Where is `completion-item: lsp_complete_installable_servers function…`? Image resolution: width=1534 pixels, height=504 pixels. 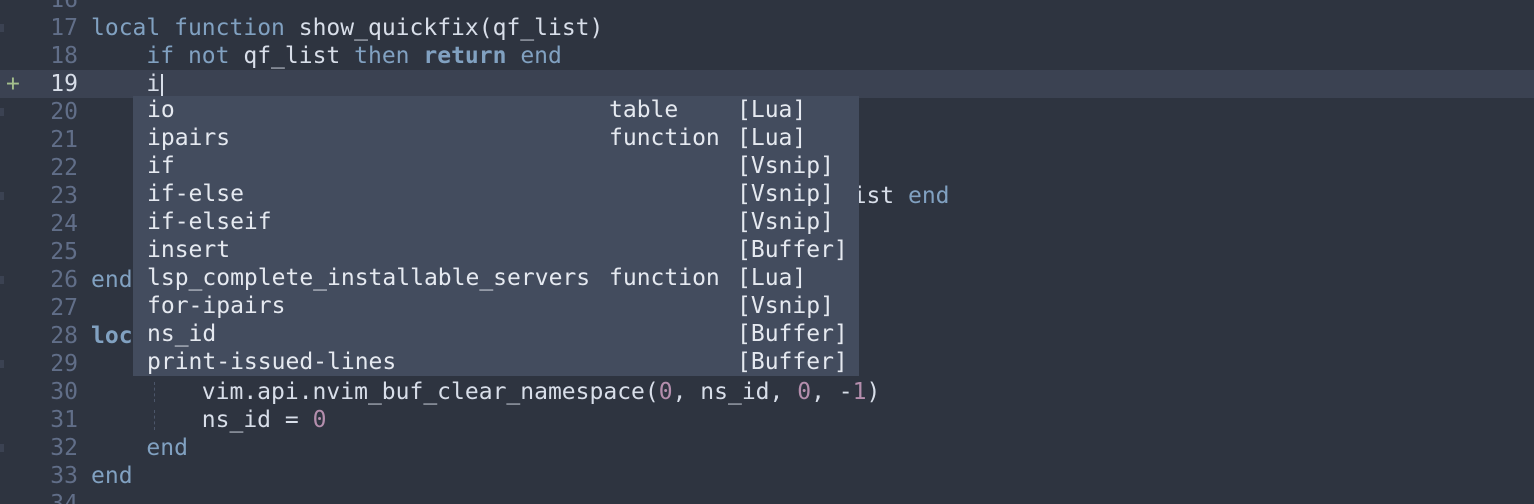 completion-item: lsp_complete_installable_servers function… is located at coordinates (496, 278).